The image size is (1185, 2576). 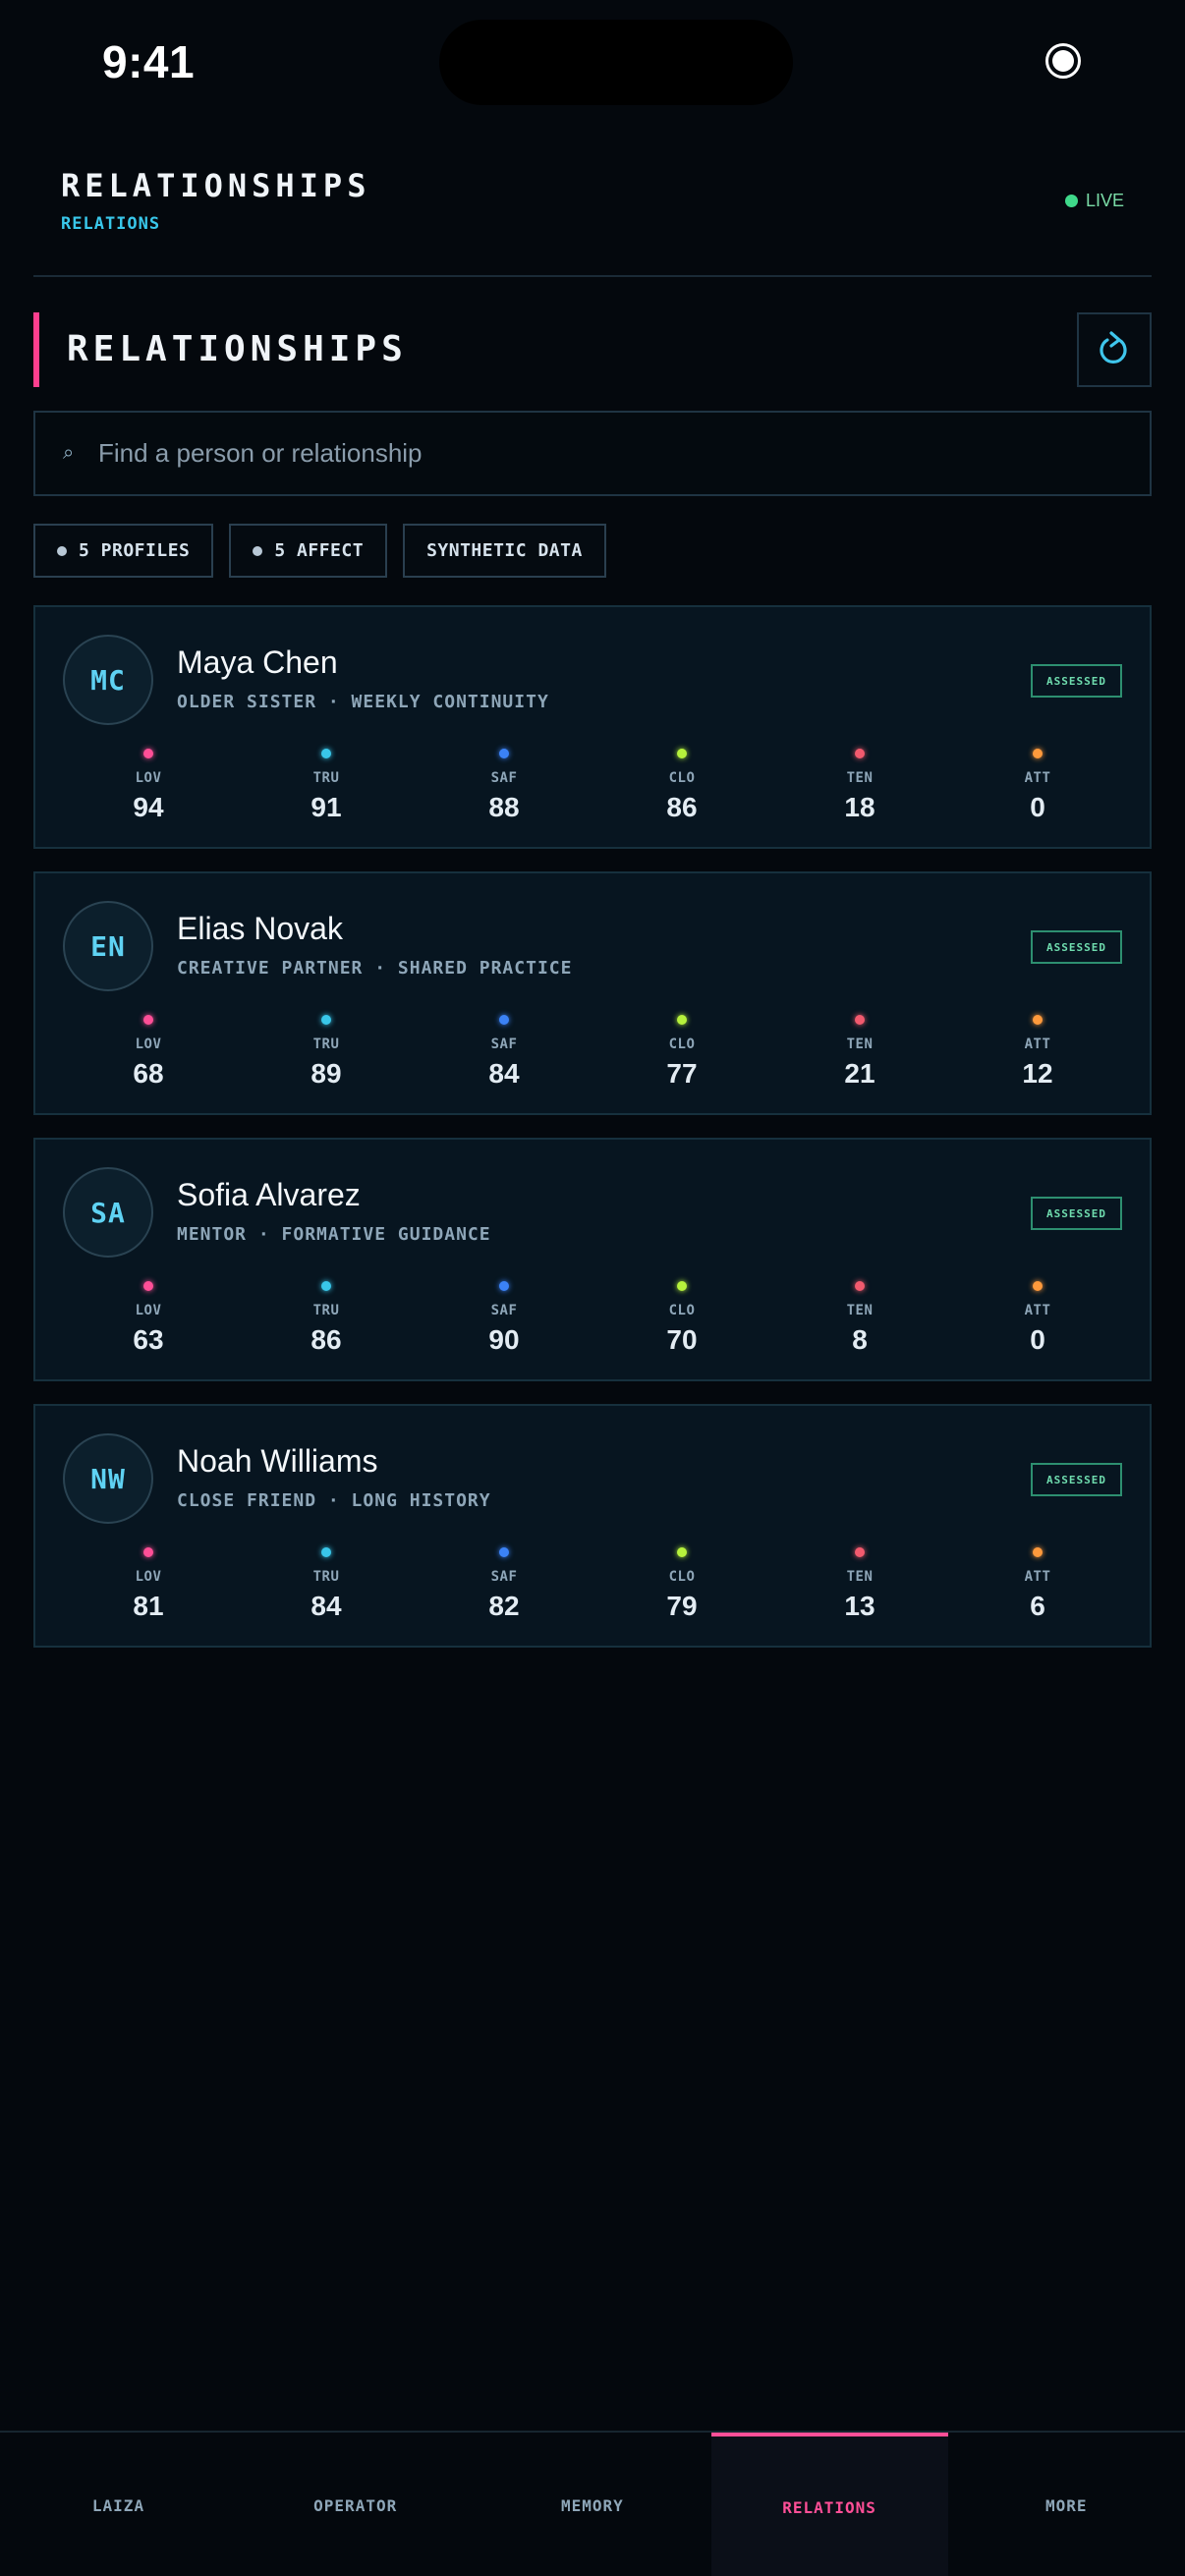 I want to click on section-title: RELATIONSHIPS, so click(x=238, y=349).